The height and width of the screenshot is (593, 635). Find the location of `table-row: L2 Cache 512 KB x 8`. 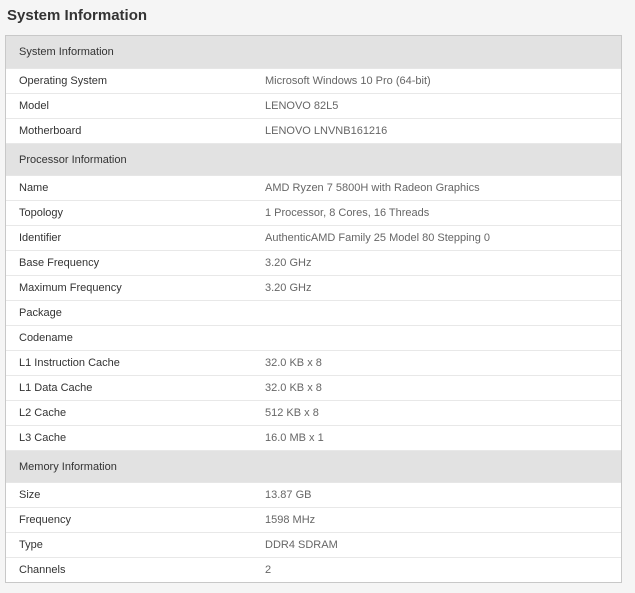

table-row: L2 Cache 512 KB x 8 is located at coordinates (313, 413).